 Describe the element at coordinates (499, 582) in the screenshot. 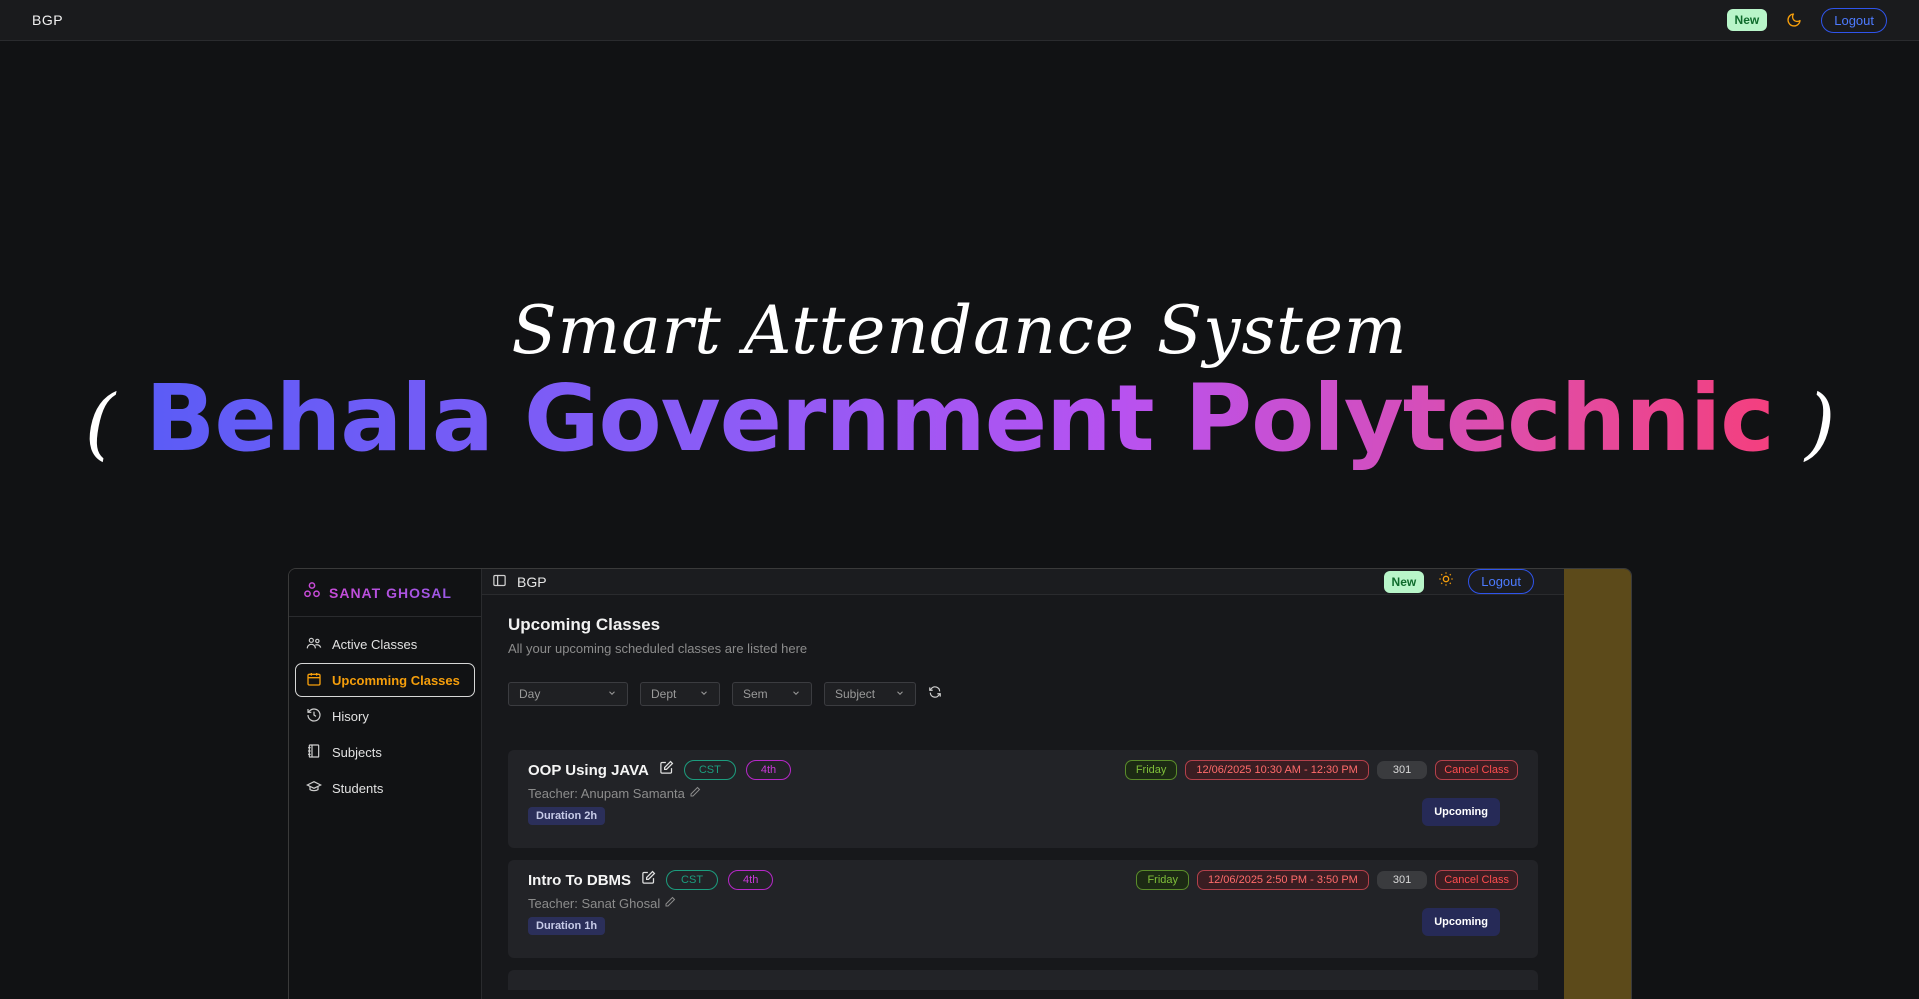

I see `sidebar-toggle-icon` at that location.